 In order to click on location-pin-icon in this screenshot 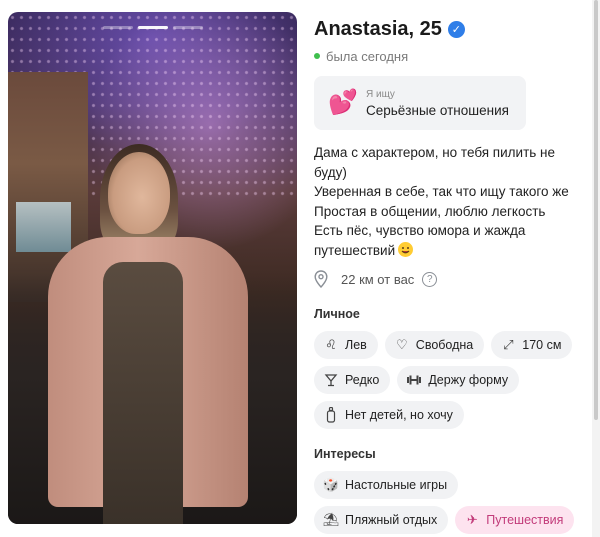, I will do `click(321, 279)`.